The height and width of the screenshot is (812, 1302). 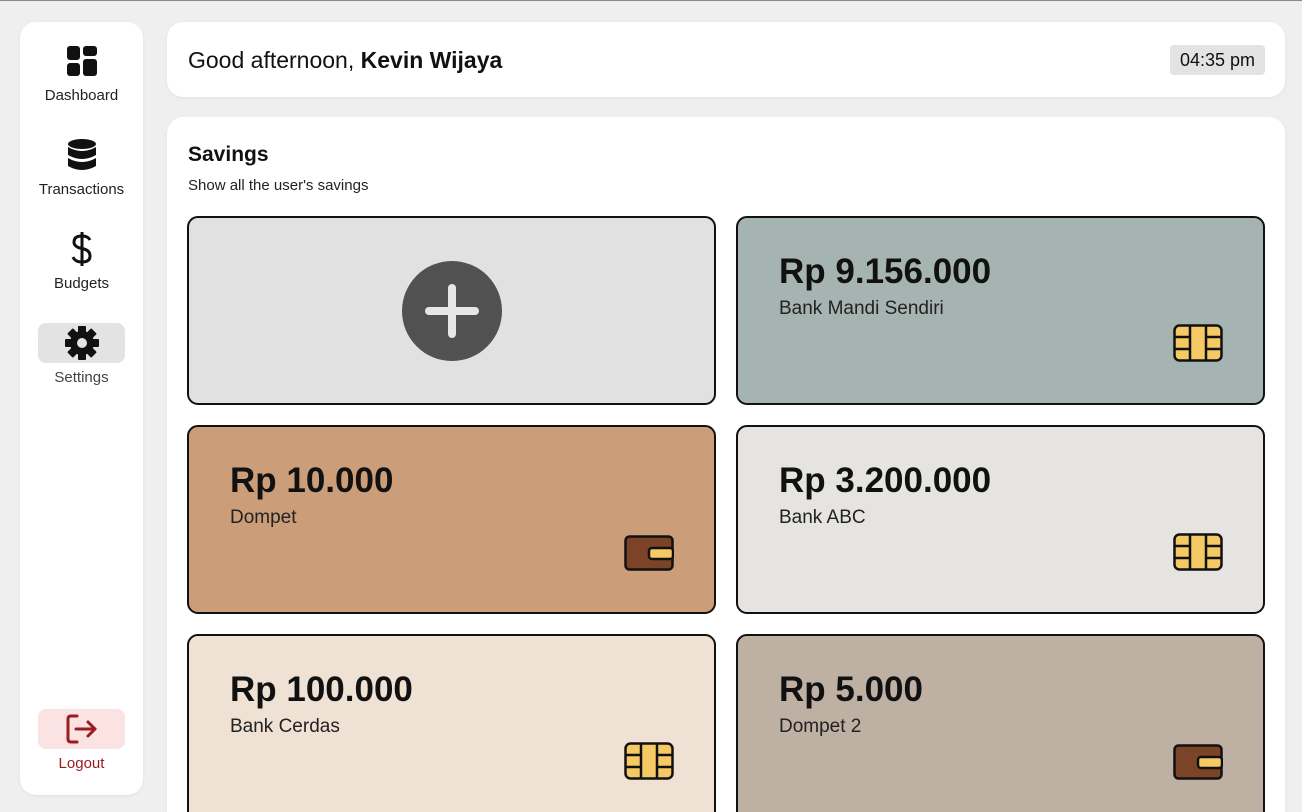 I want to click on logout-button: Logout, so click(x=81, y=749).